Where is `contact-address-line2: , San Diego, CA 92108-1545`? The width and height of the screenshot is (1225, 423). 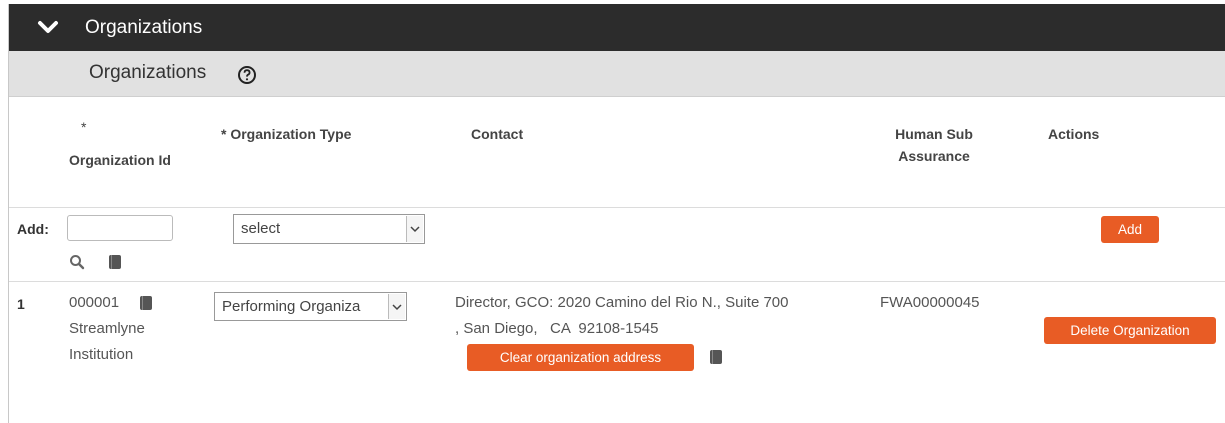 contact-address-line2: , San Diego, CA 92108-1545 is located at coordinates (557, 328).